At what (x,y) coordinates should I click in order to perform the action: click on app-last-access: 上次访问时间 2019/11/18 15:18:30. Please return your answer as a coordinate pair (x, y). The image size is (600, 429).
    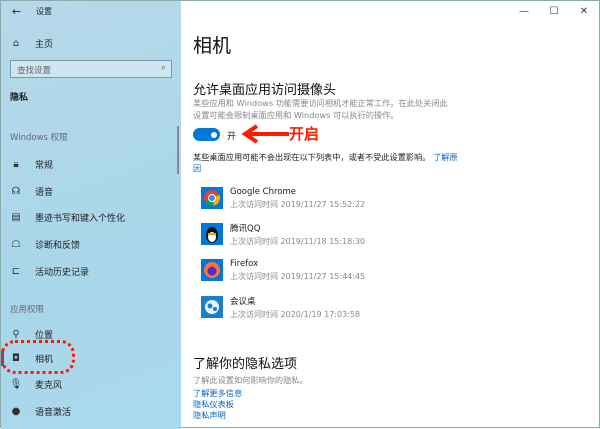
    Looking at the image, I should click on (298, 241).